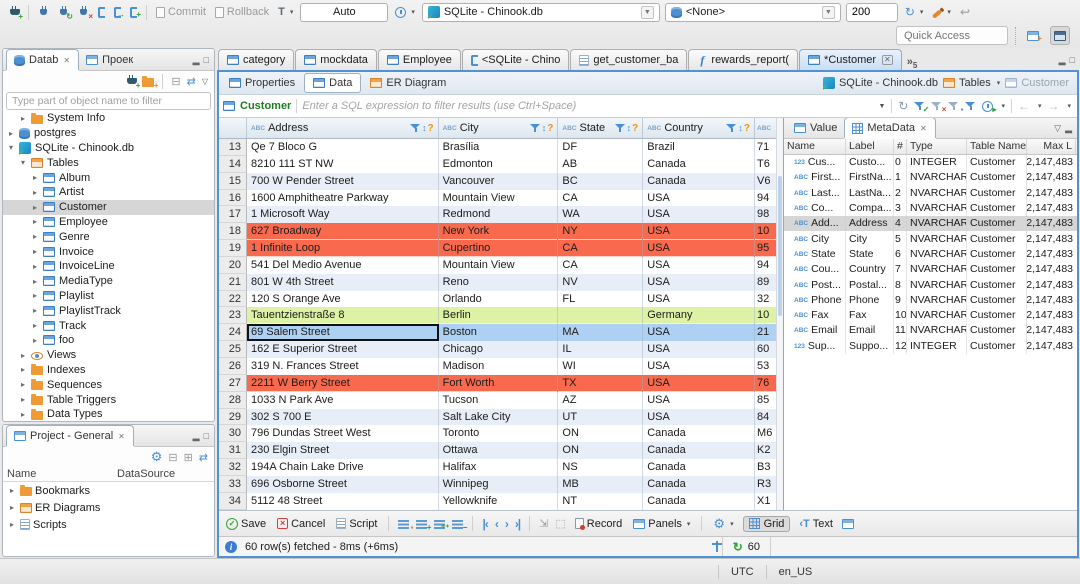  Describe the element at coordinates (233, 181) in the screenshot. I see `row-number: 15` at that location.